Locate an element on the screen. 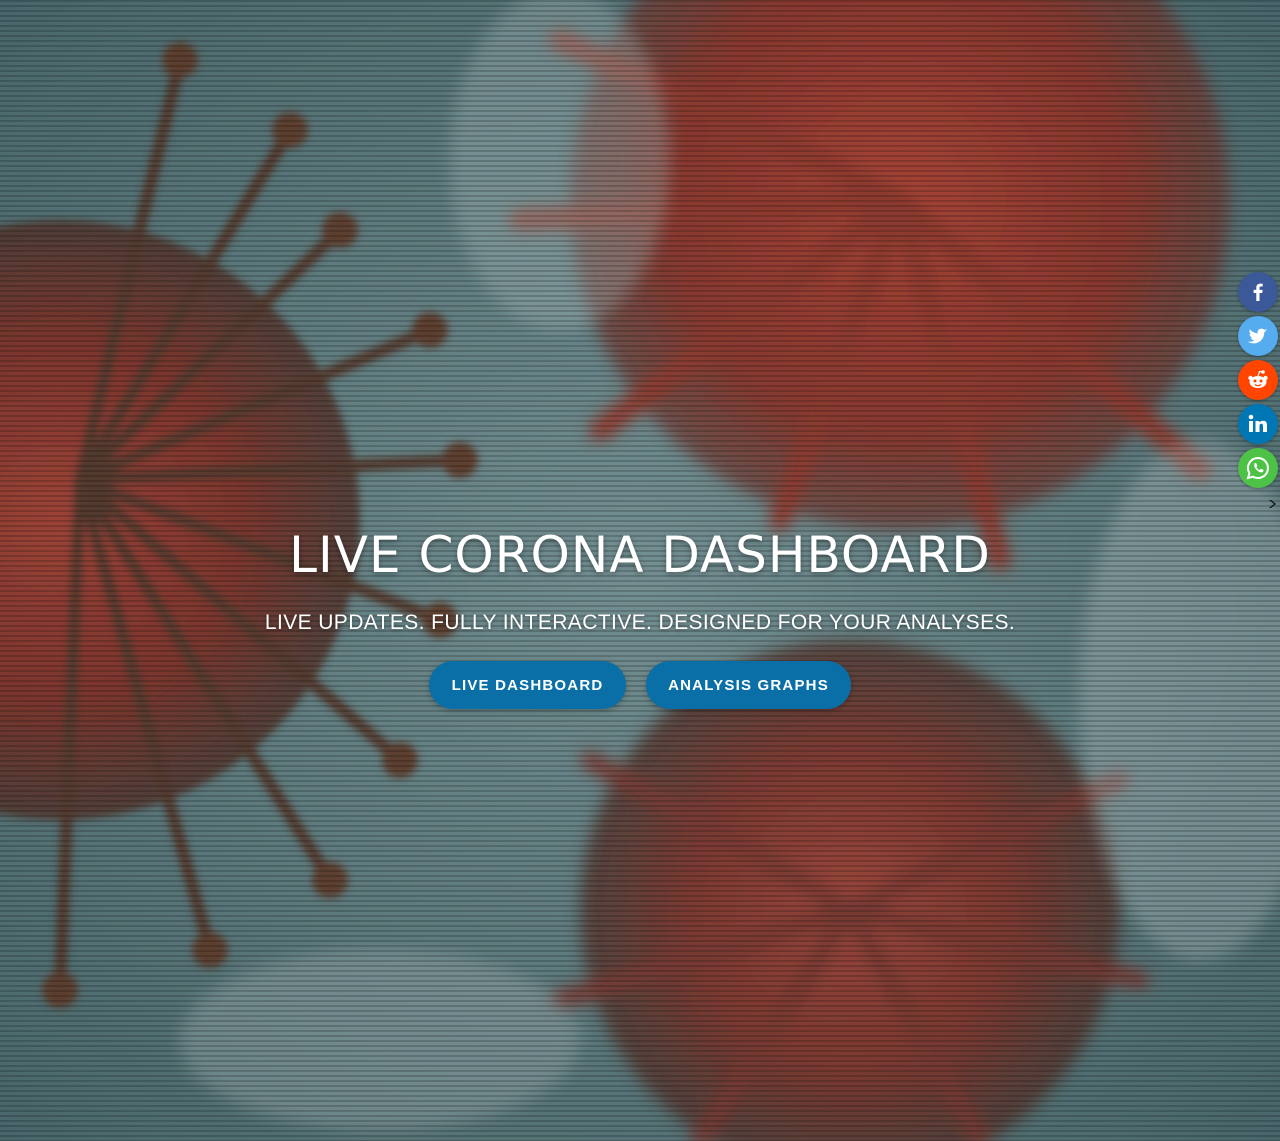 The height and width of the screenshot is (1141, 1280). hide-chevron-icon is located at coordinates (1272, 504).